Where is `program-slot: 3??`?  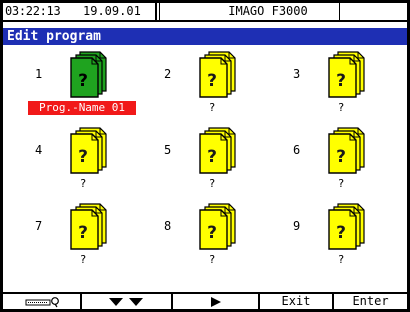 program-slot: 3?? is located at coordinates (333, 87).